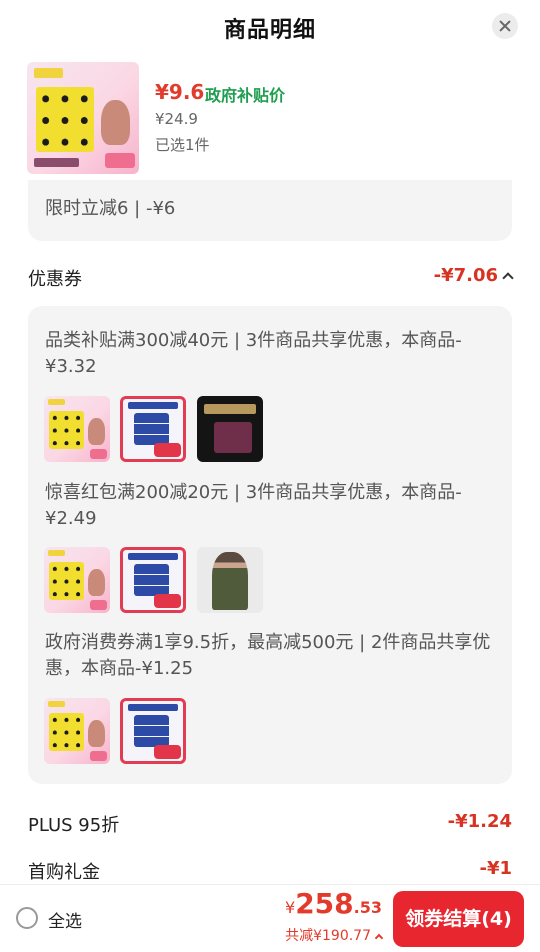 This screenshot has height=952, width=540. What do you see at coordinates (55, 279) in the screenshot?
I see `coupon-section-label: 优惠券` at bounding box center [55, 279].